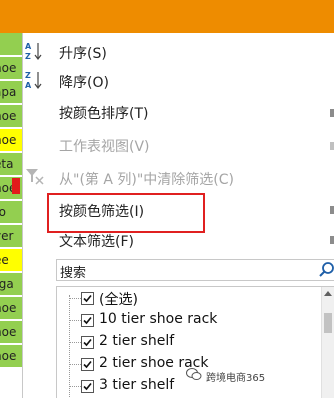 The height and width of the screenshot is (398, 334). I want to click on menu-item-sort-descending: 降序(O), so click(84, 82).